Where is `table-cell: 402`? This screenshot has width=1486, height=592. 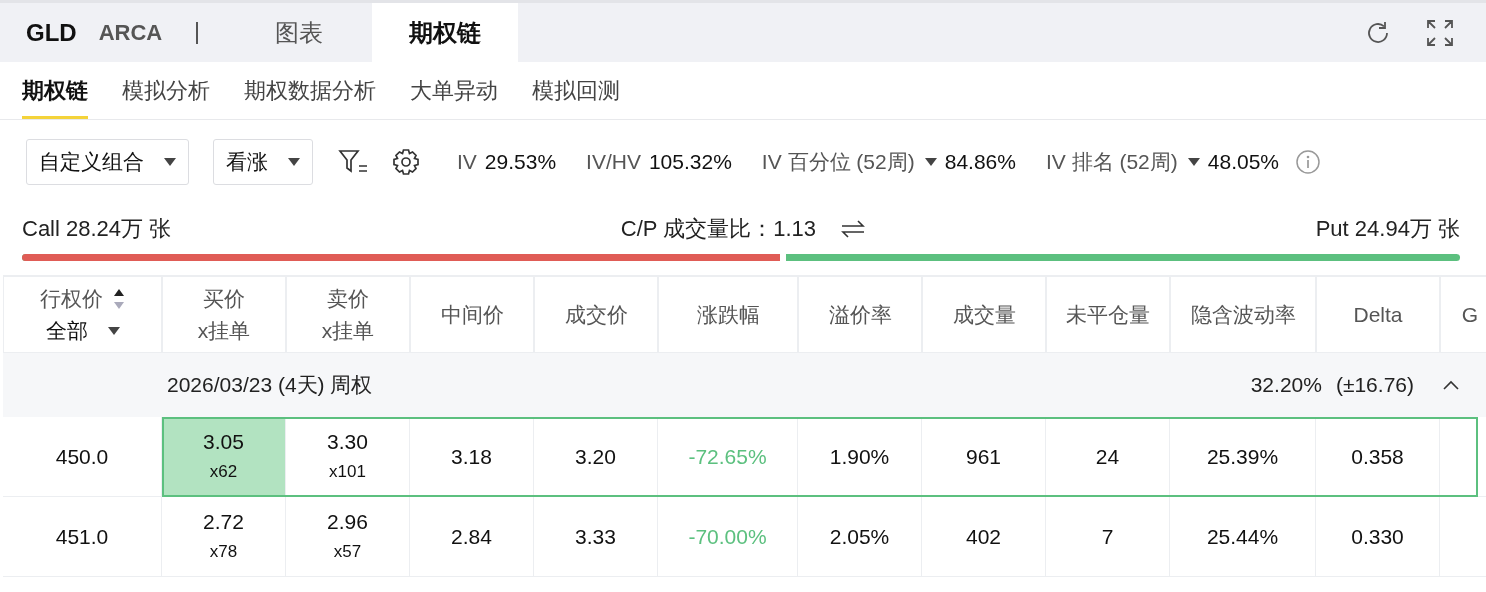
table-cell: 402 is located at coordinates (984, 537).